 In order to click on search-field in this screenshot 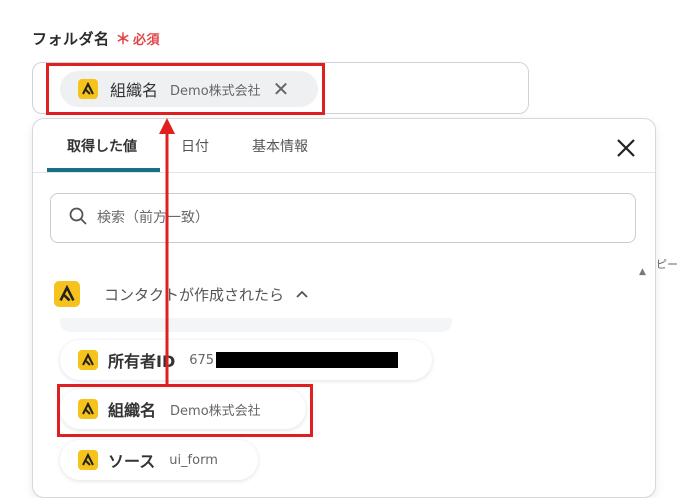, I will do `click(343, 218)`.